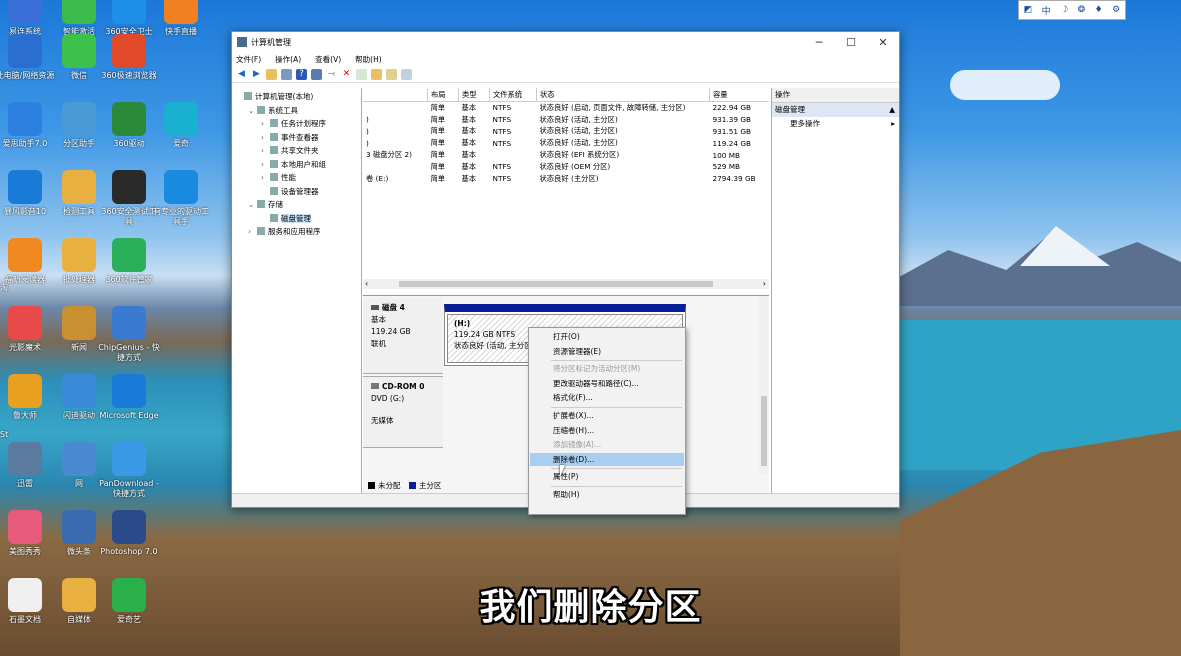 This screenshot has height=656, width=1181. What do you see at coordinates (883, 42) in the screenshot?
I see `close-button: ✕` at bounding box center [883, 42].